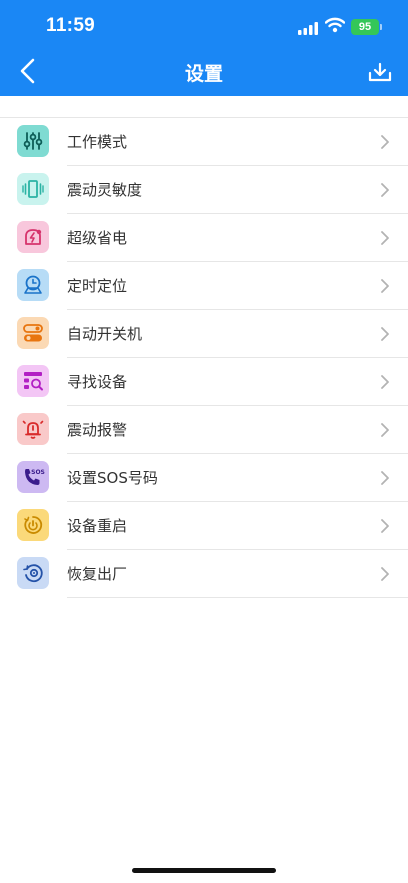 This screenshot has height=883, width=408. I want to click on menu-item-super-power-saving: 超级省电, so click(212, 238).